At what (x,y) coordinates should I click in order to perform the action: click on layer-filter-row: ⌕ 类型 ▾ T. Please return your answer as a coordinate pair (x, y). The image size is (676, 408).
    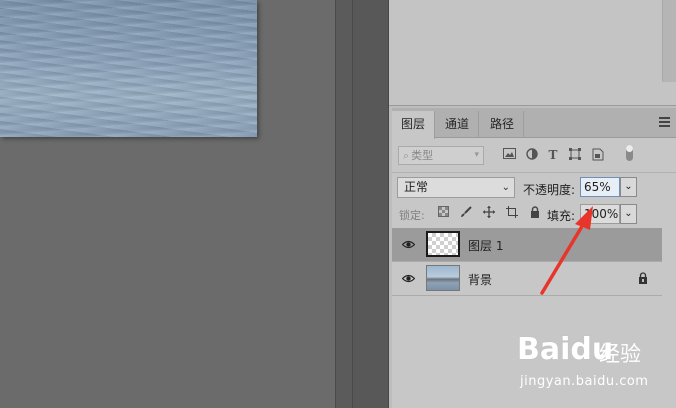
    Looking at the image, I should click on (534, 155).